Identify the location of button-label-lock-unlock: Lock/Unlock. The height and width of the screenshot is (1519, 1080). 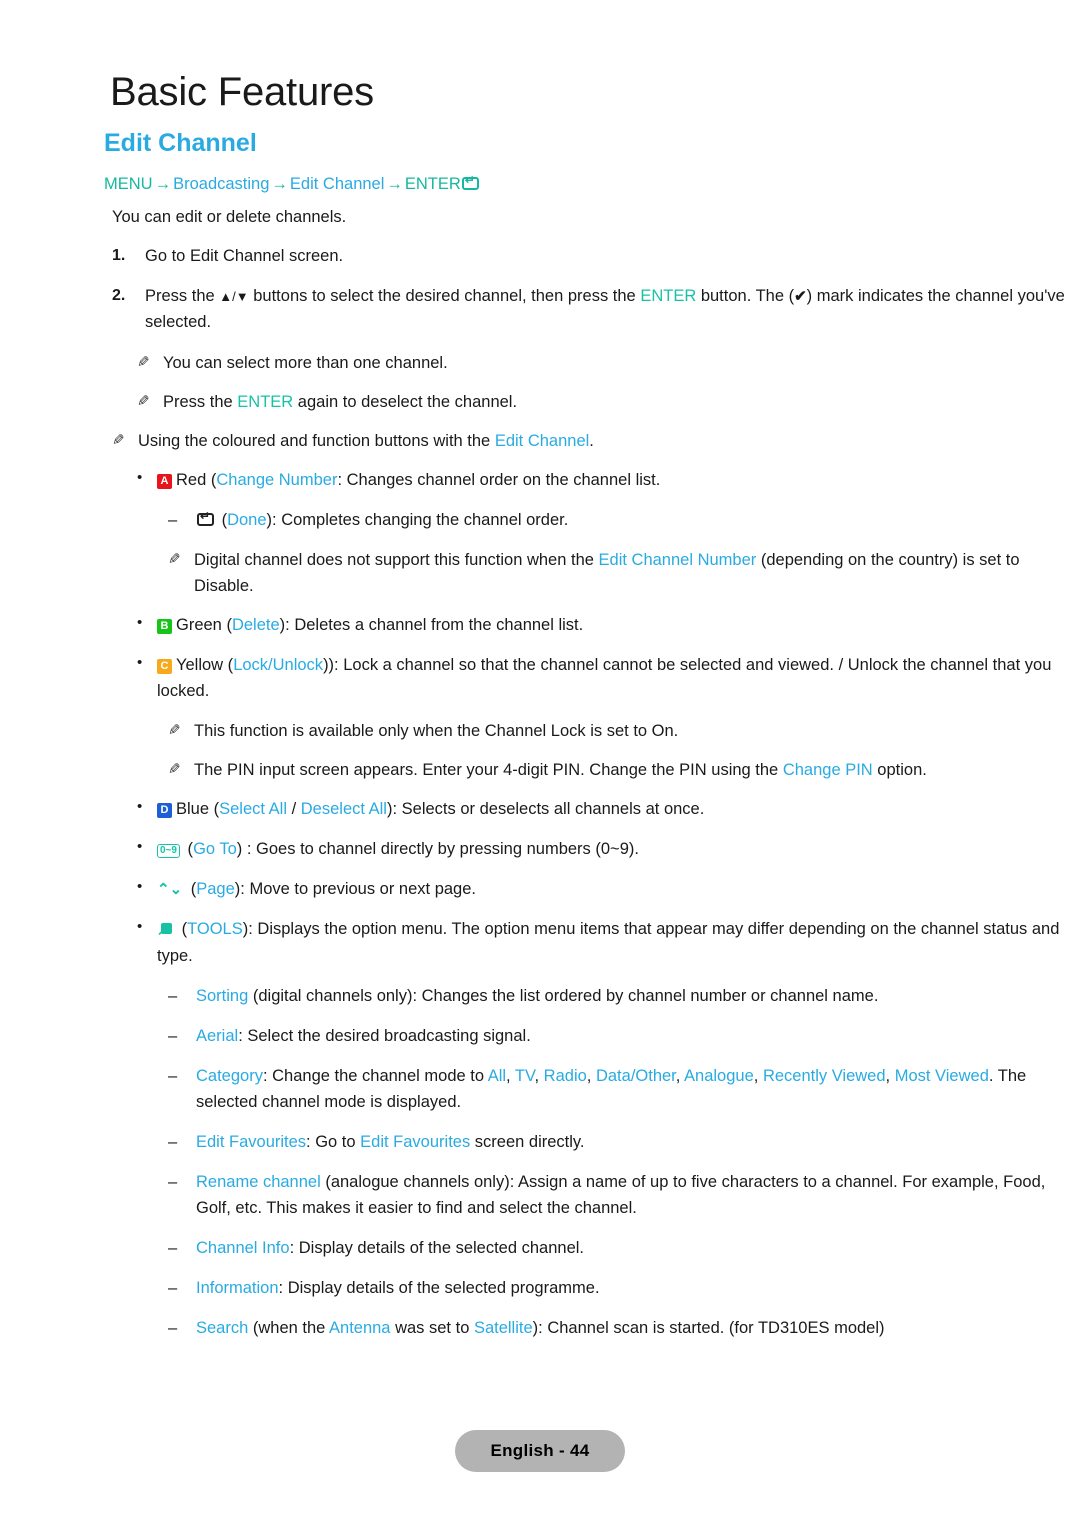
(278, 665).